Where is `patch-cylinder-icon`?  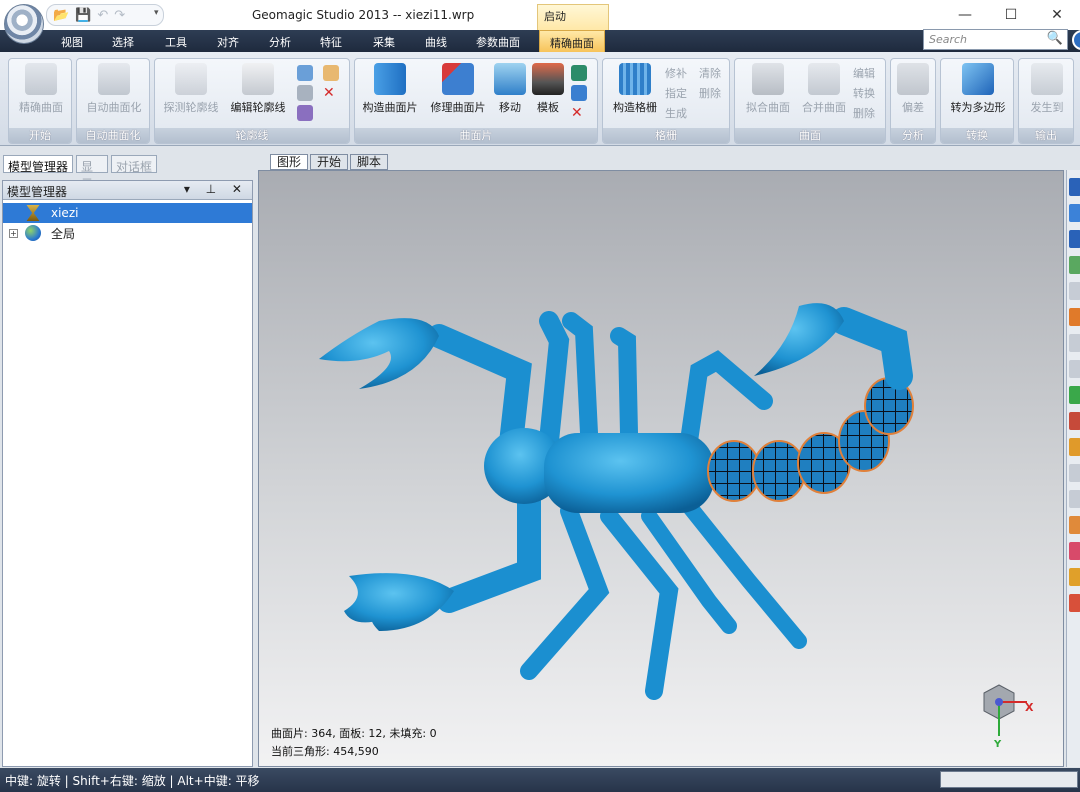 patch-cylinder-icon is located at coordinates (579, 73).